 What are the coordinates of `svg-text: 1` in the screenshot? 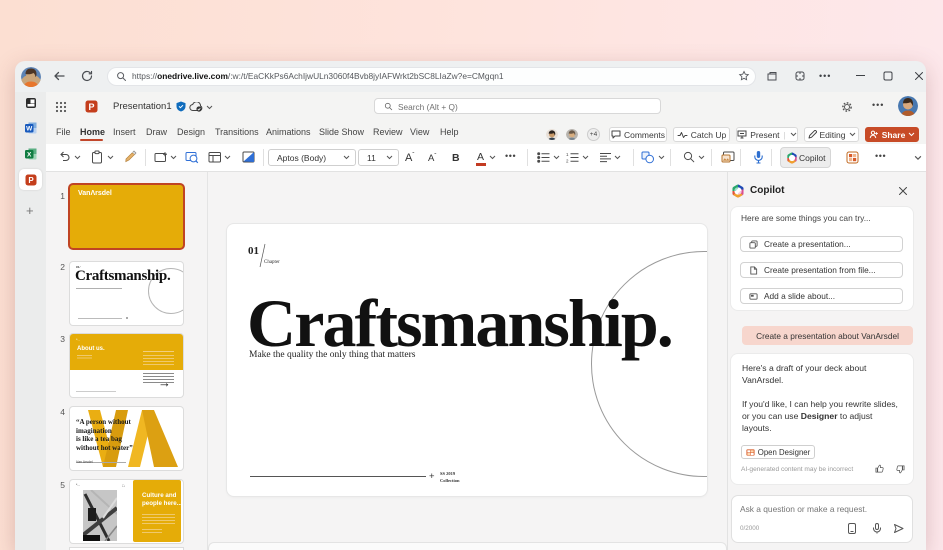 It's located at (567, 154).